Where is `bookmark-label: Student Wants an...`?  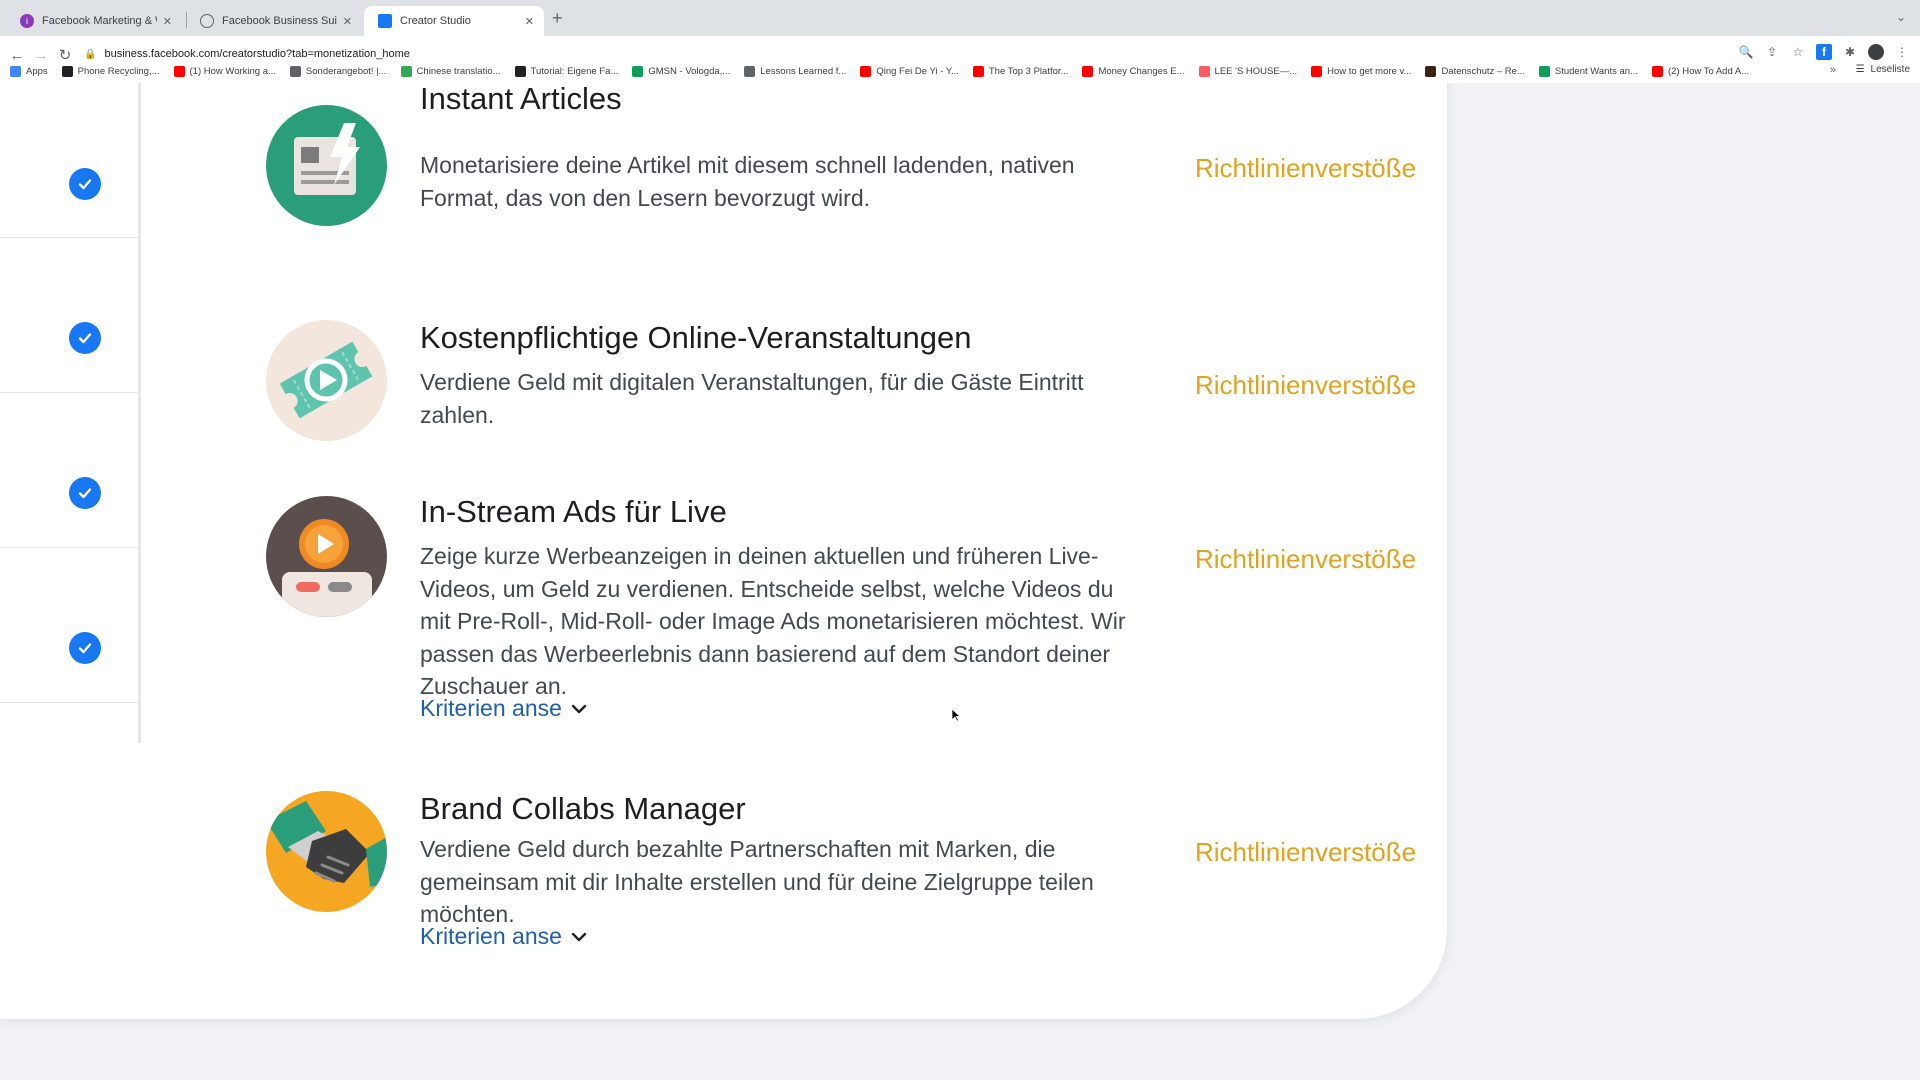
bookmark-label: Student Wants an... is located at coordinates (1596, 71).